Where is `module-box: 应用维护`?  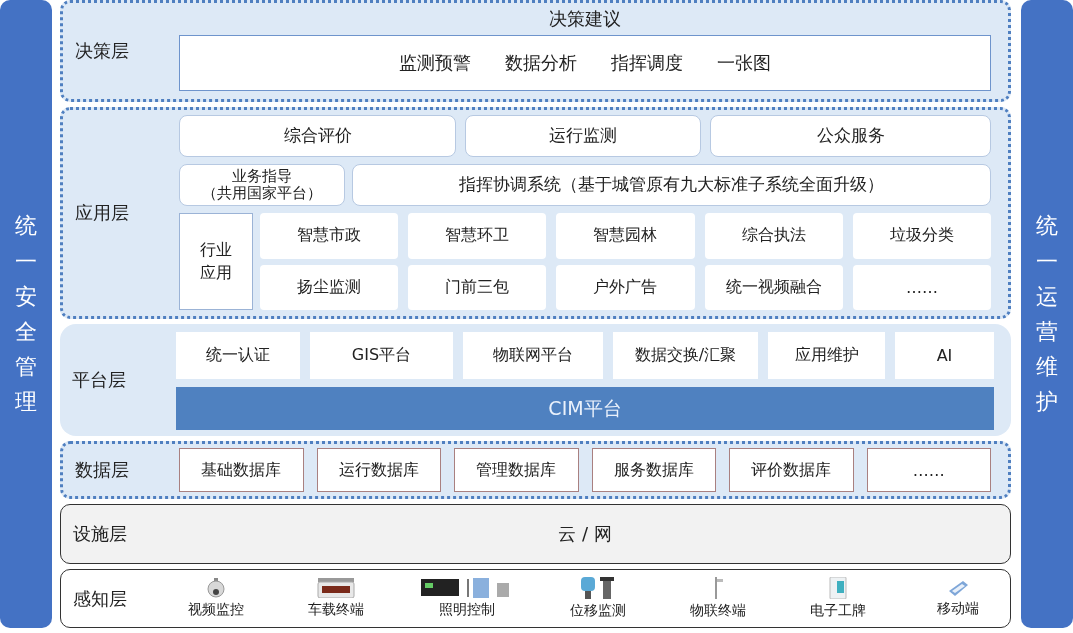
module-box: 应用维护 is located at coordinates (826, 355).